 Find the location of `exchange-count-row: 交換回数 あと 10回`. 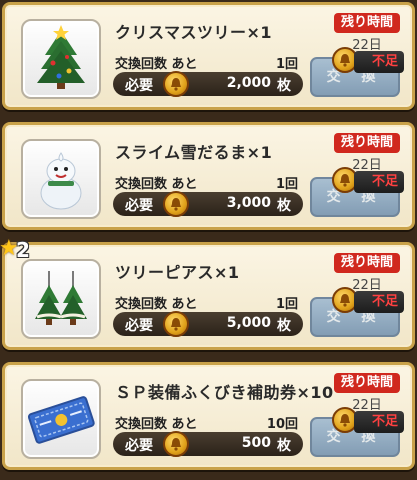

exchange-count-row: 交換回数 あと 10回 is located at coordinates (207, 422).